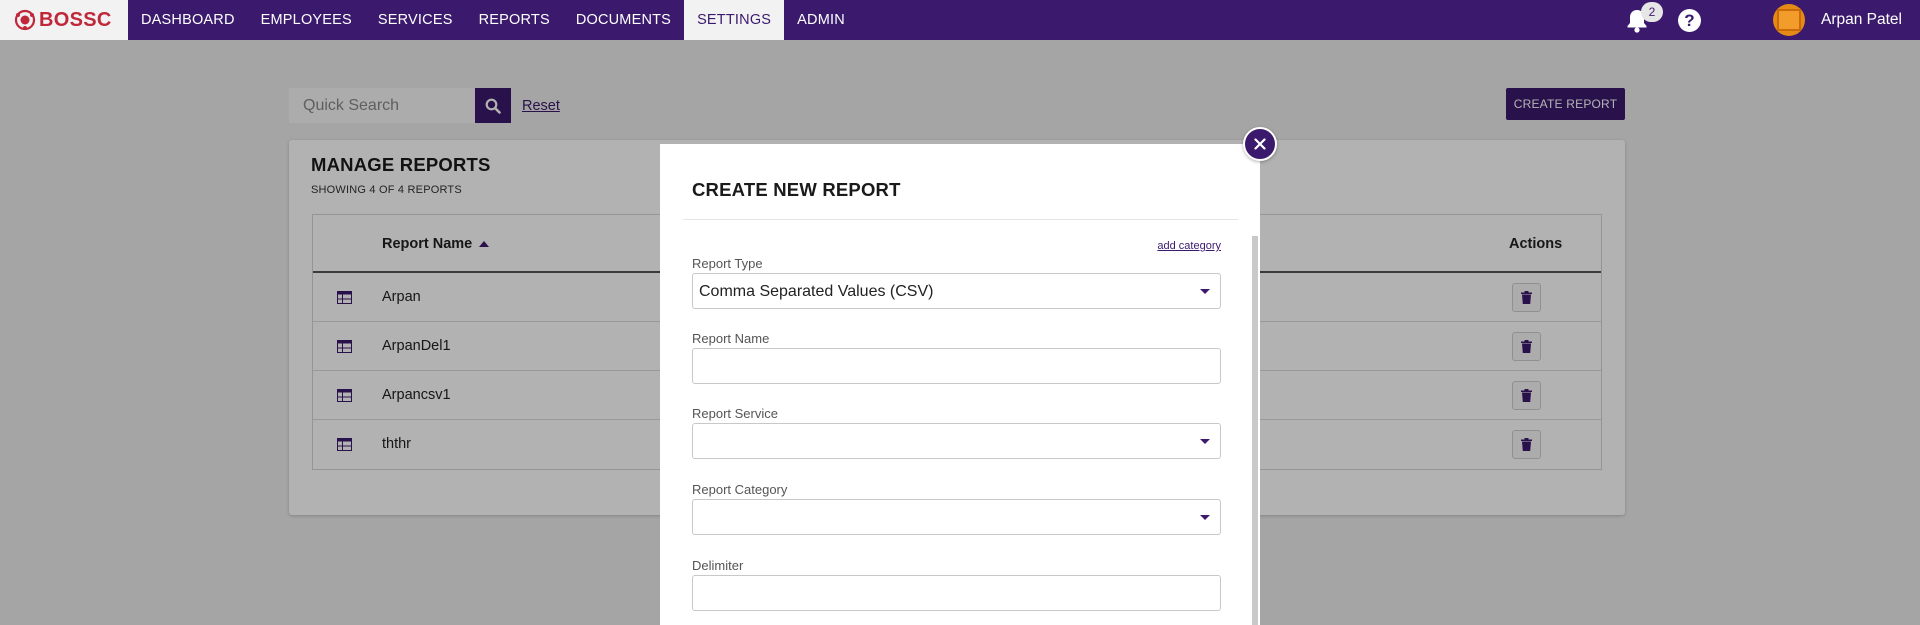  What do you see at coordinates (718, 565) in the screenshot?
I see `delimiter-label: Delimiter` at bounding box center [718, 565].